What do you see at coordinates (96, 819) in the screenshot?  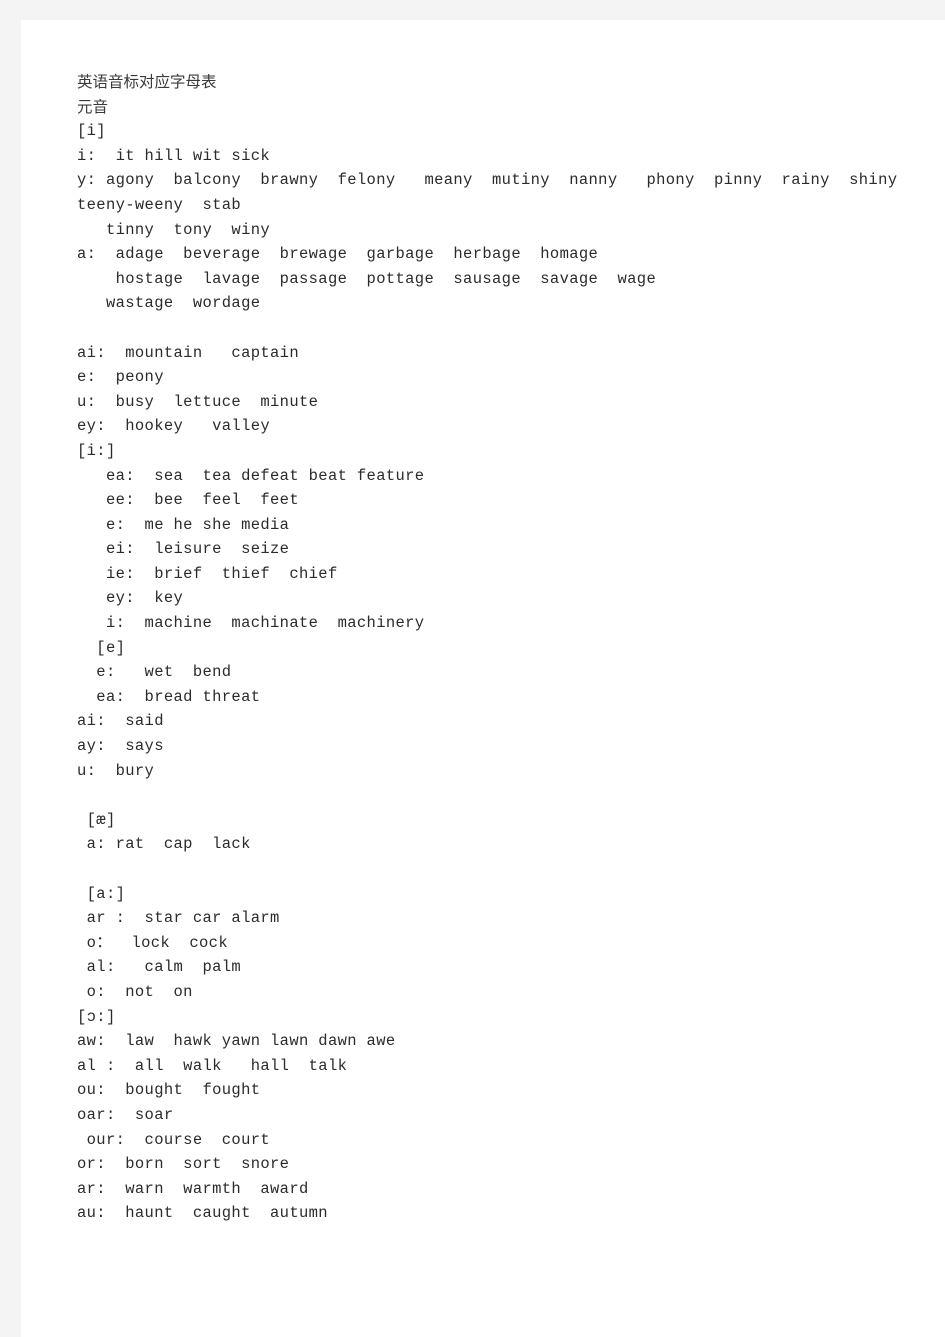 I see `phonetic-symbol-heading: [æ]` at bounding box center [96, 819].